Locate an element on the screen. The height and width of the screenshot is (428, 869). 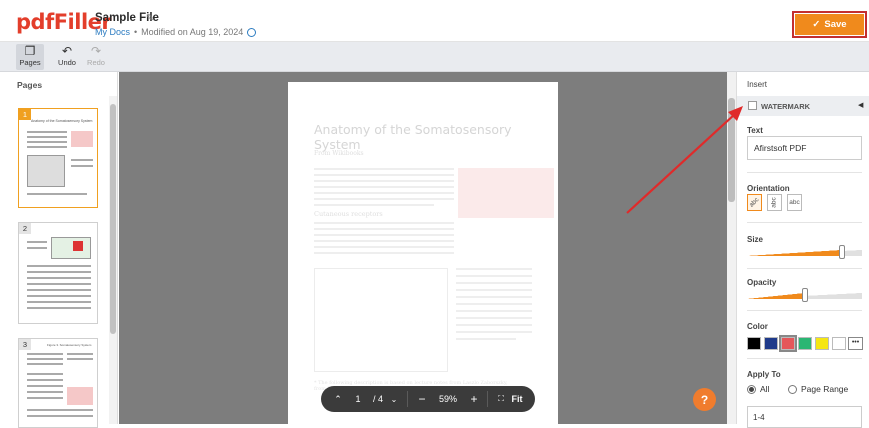
apply-to-label: Apply To is located at coordinates (764, 374).